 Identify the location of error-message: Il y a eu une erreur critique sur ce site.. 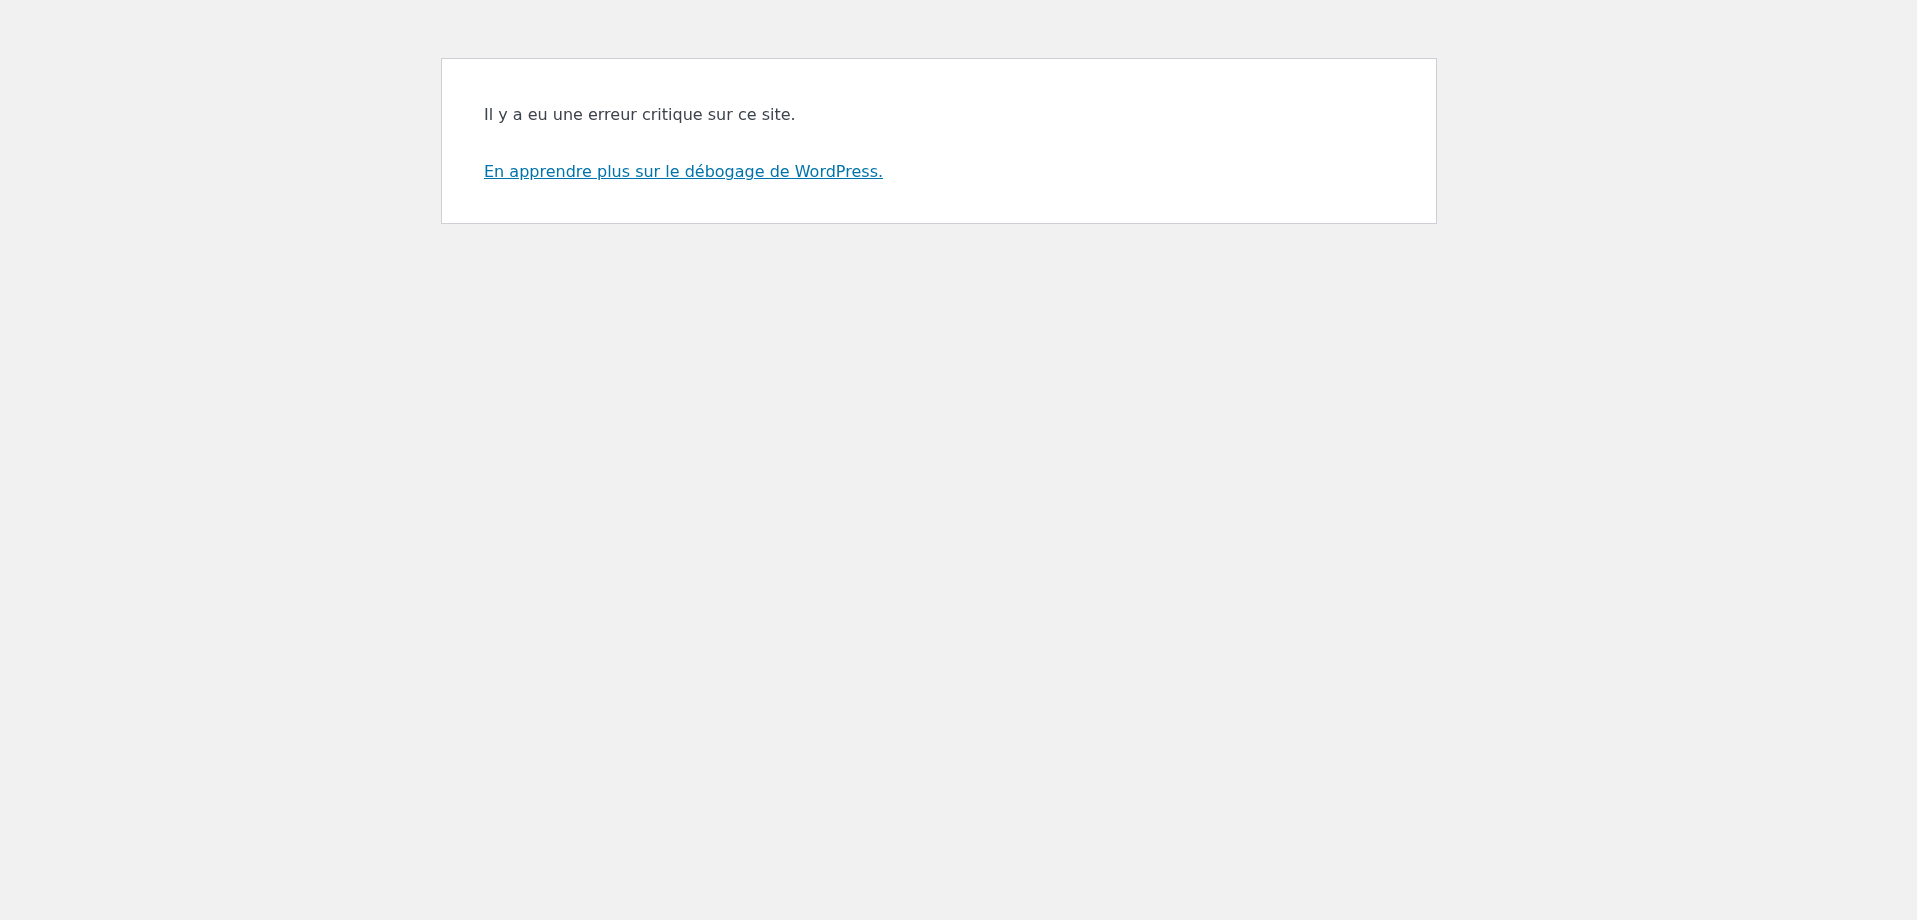
(640, 115).